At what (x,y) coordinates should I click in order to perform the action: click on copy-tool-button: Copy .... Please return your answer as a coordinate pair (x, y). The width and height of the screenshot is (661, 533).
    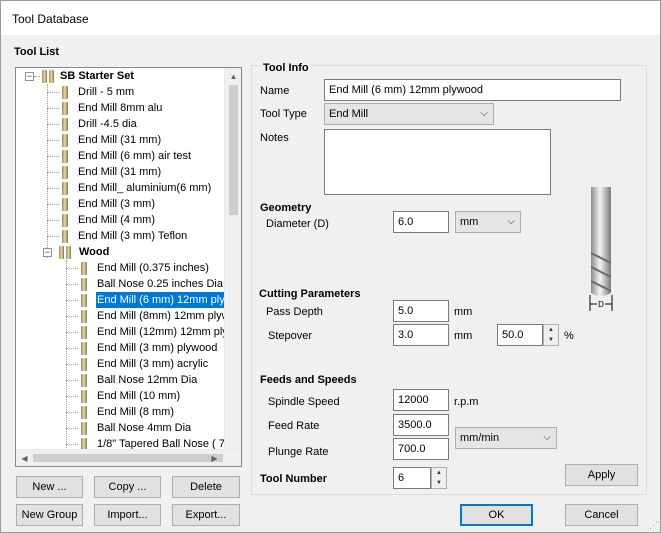
    Looking at the image, I should click on (127, 487).